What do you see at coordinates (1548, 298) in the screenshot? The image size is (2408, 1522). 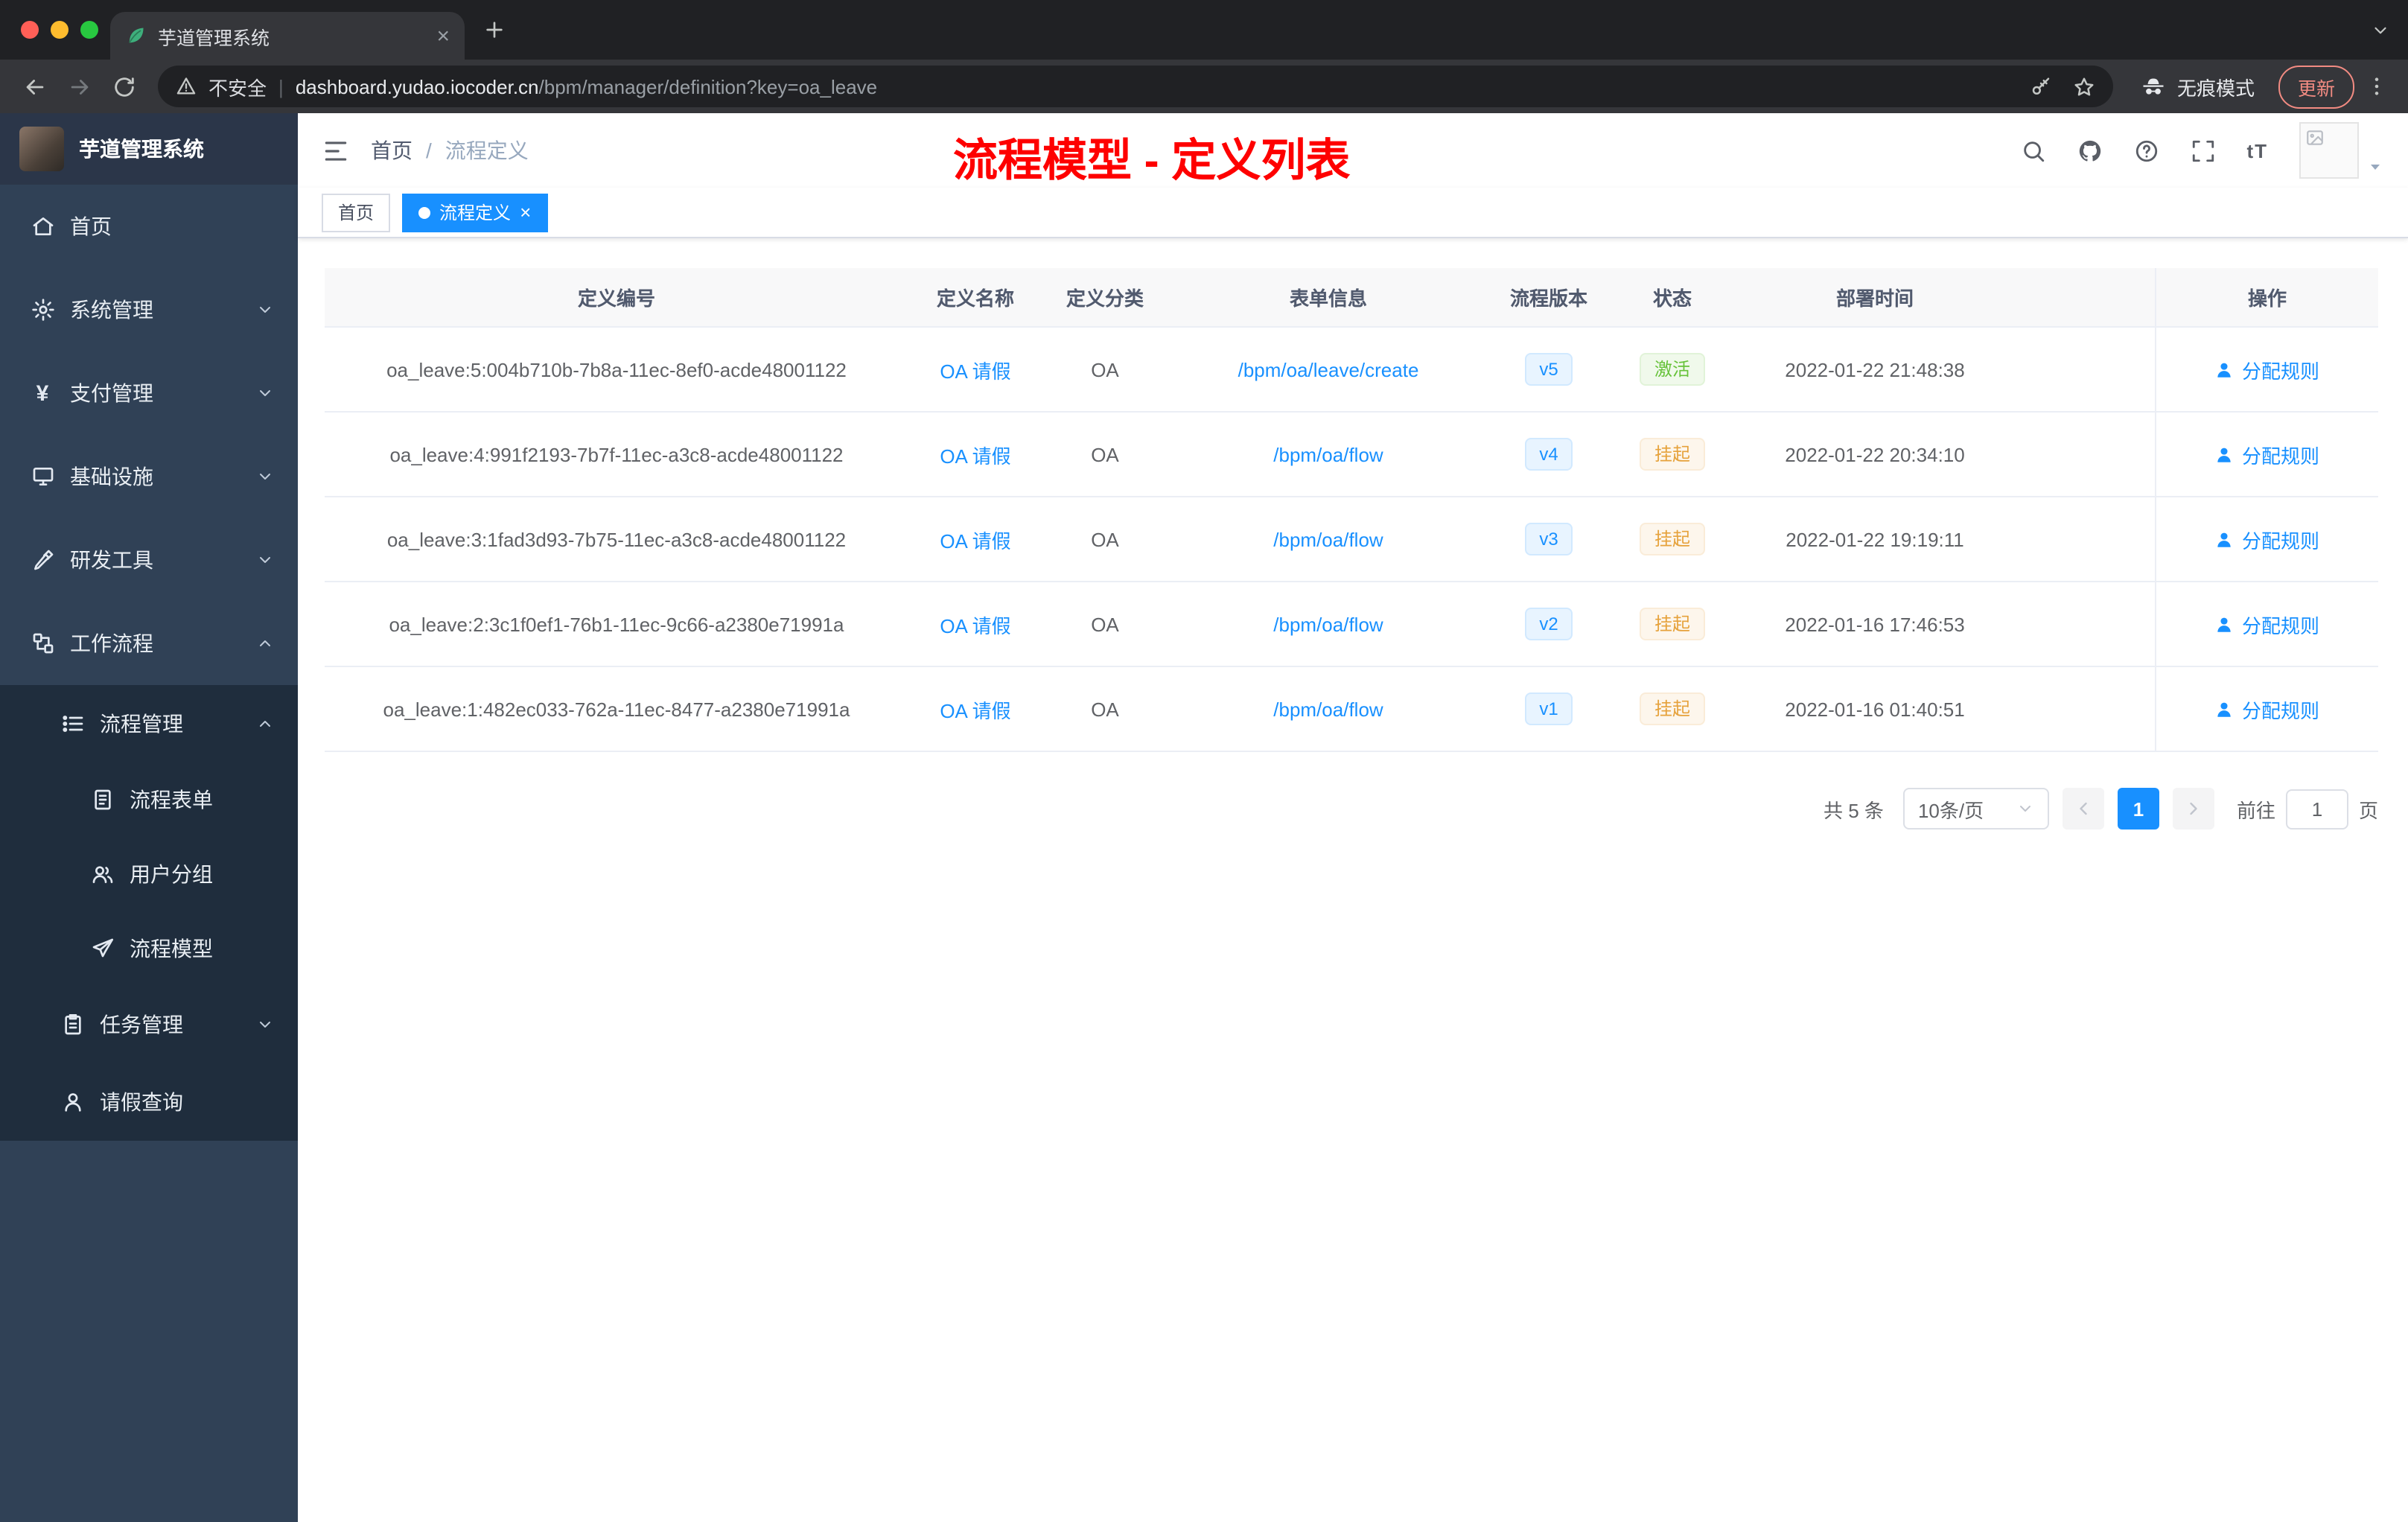 I see `column-header-ver: 流程版本` at bounding box center [1548, 298].